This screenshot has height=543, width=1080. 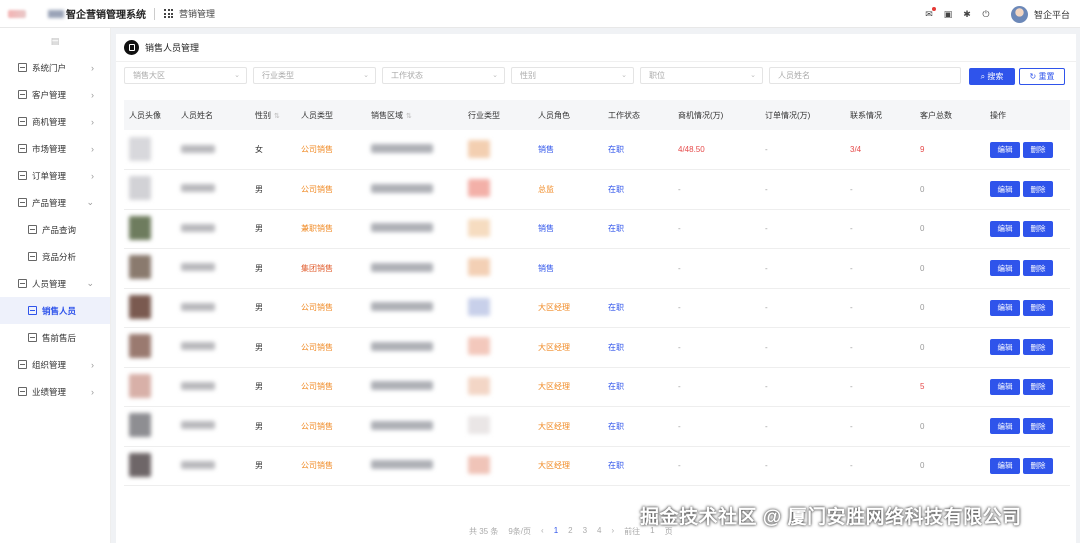 What do you see at coordinates (484, 115) in the screenshot?
I see `column-header-label: 行业类型` at bounding box center [484, 115].